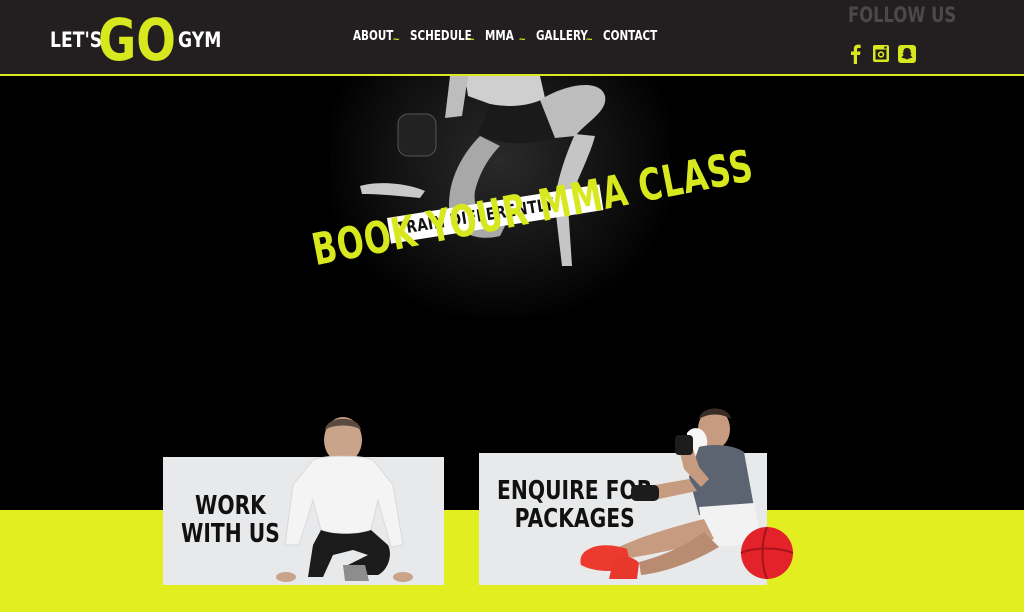  I want to click on boxer-athlete-image, so click(687, 494).